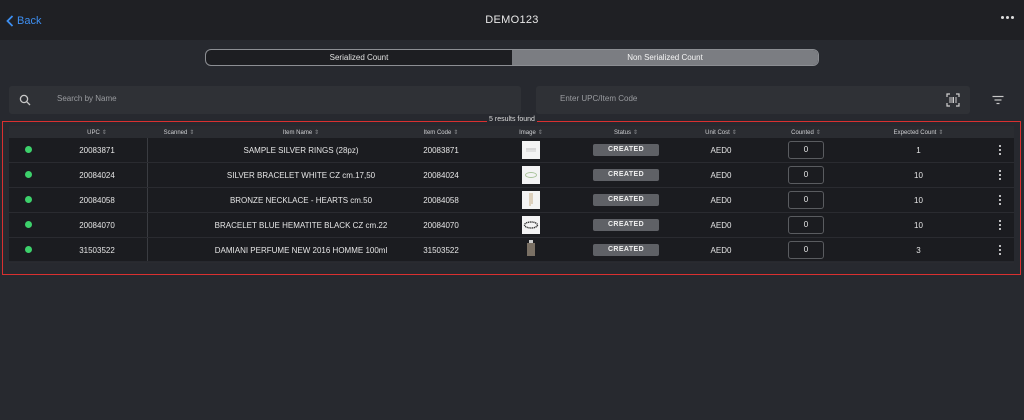 This screenshot has width=1024, height=420. I want to click on header-expected-count: Expected Count ⇕, so click(918, 132).